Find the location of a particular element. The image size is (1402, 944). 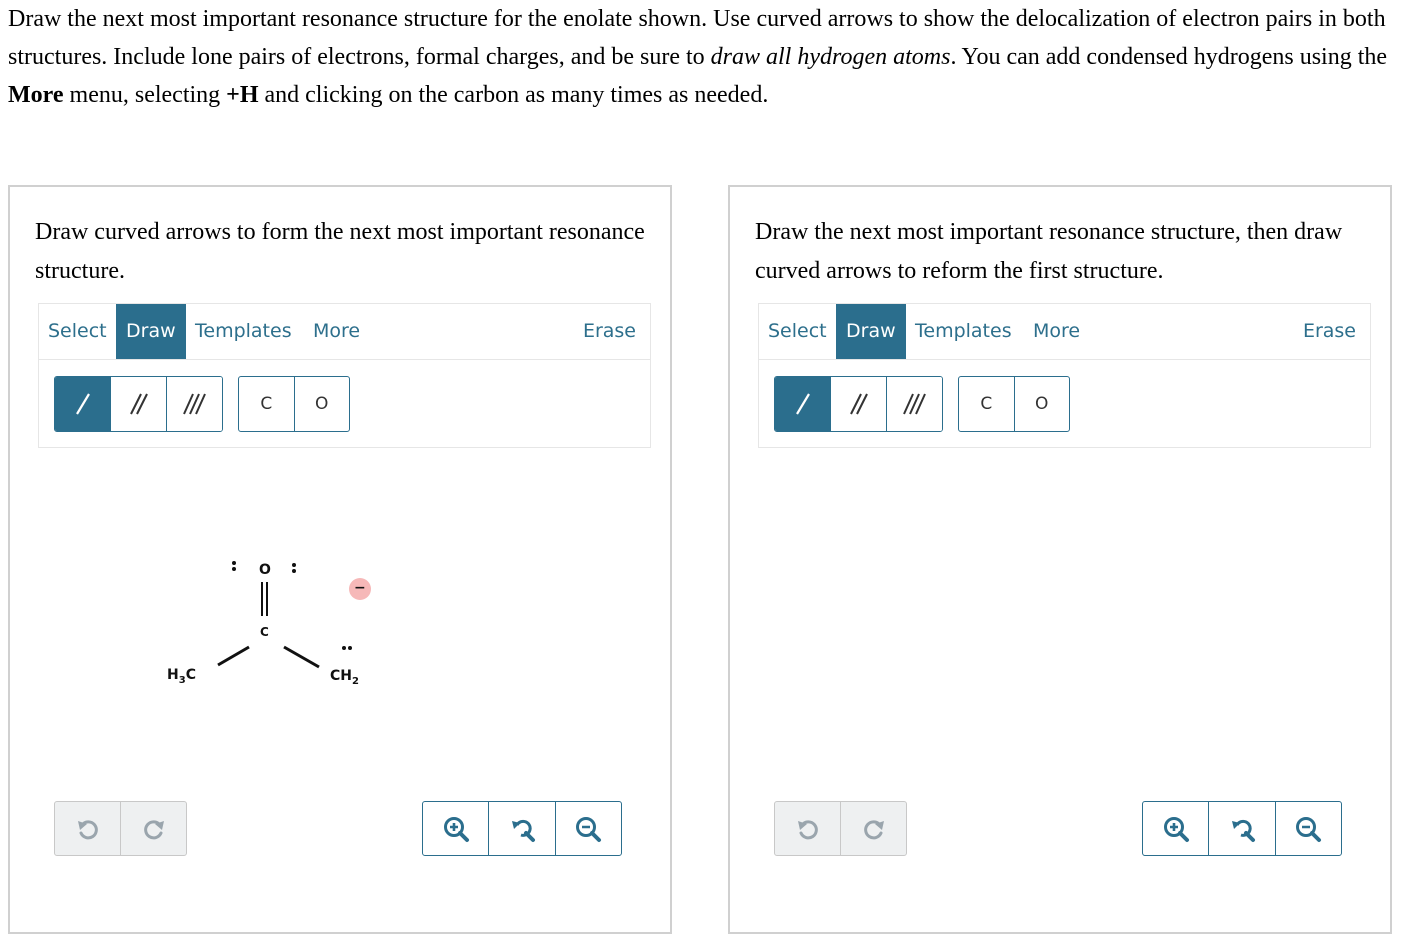

negative-charge-sign: − is located at coordinates (360, 588).